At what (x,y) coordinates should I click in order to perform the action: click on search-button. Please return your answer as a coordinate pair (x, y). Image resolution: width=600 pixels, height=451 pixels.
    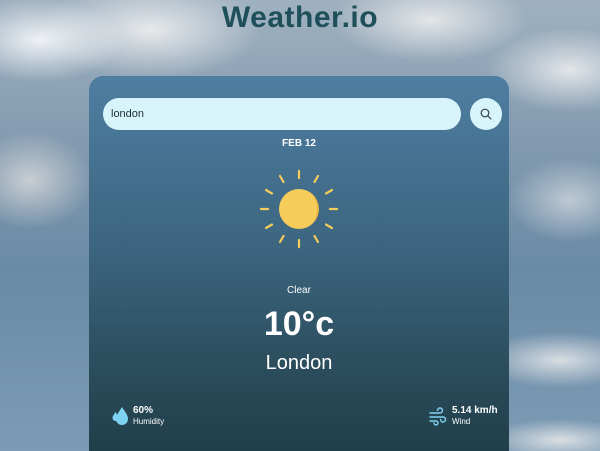
    Looking at the image, I should click on (486, 114).